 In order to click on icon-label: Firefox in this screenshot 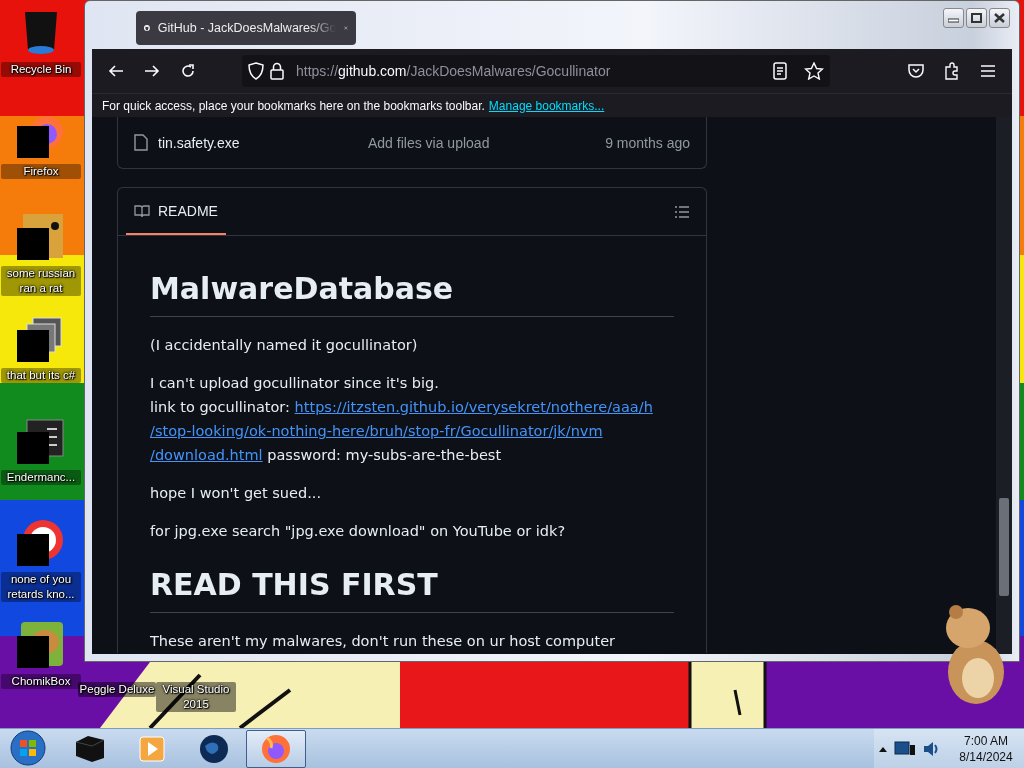, I will do `click(41, 171)`.